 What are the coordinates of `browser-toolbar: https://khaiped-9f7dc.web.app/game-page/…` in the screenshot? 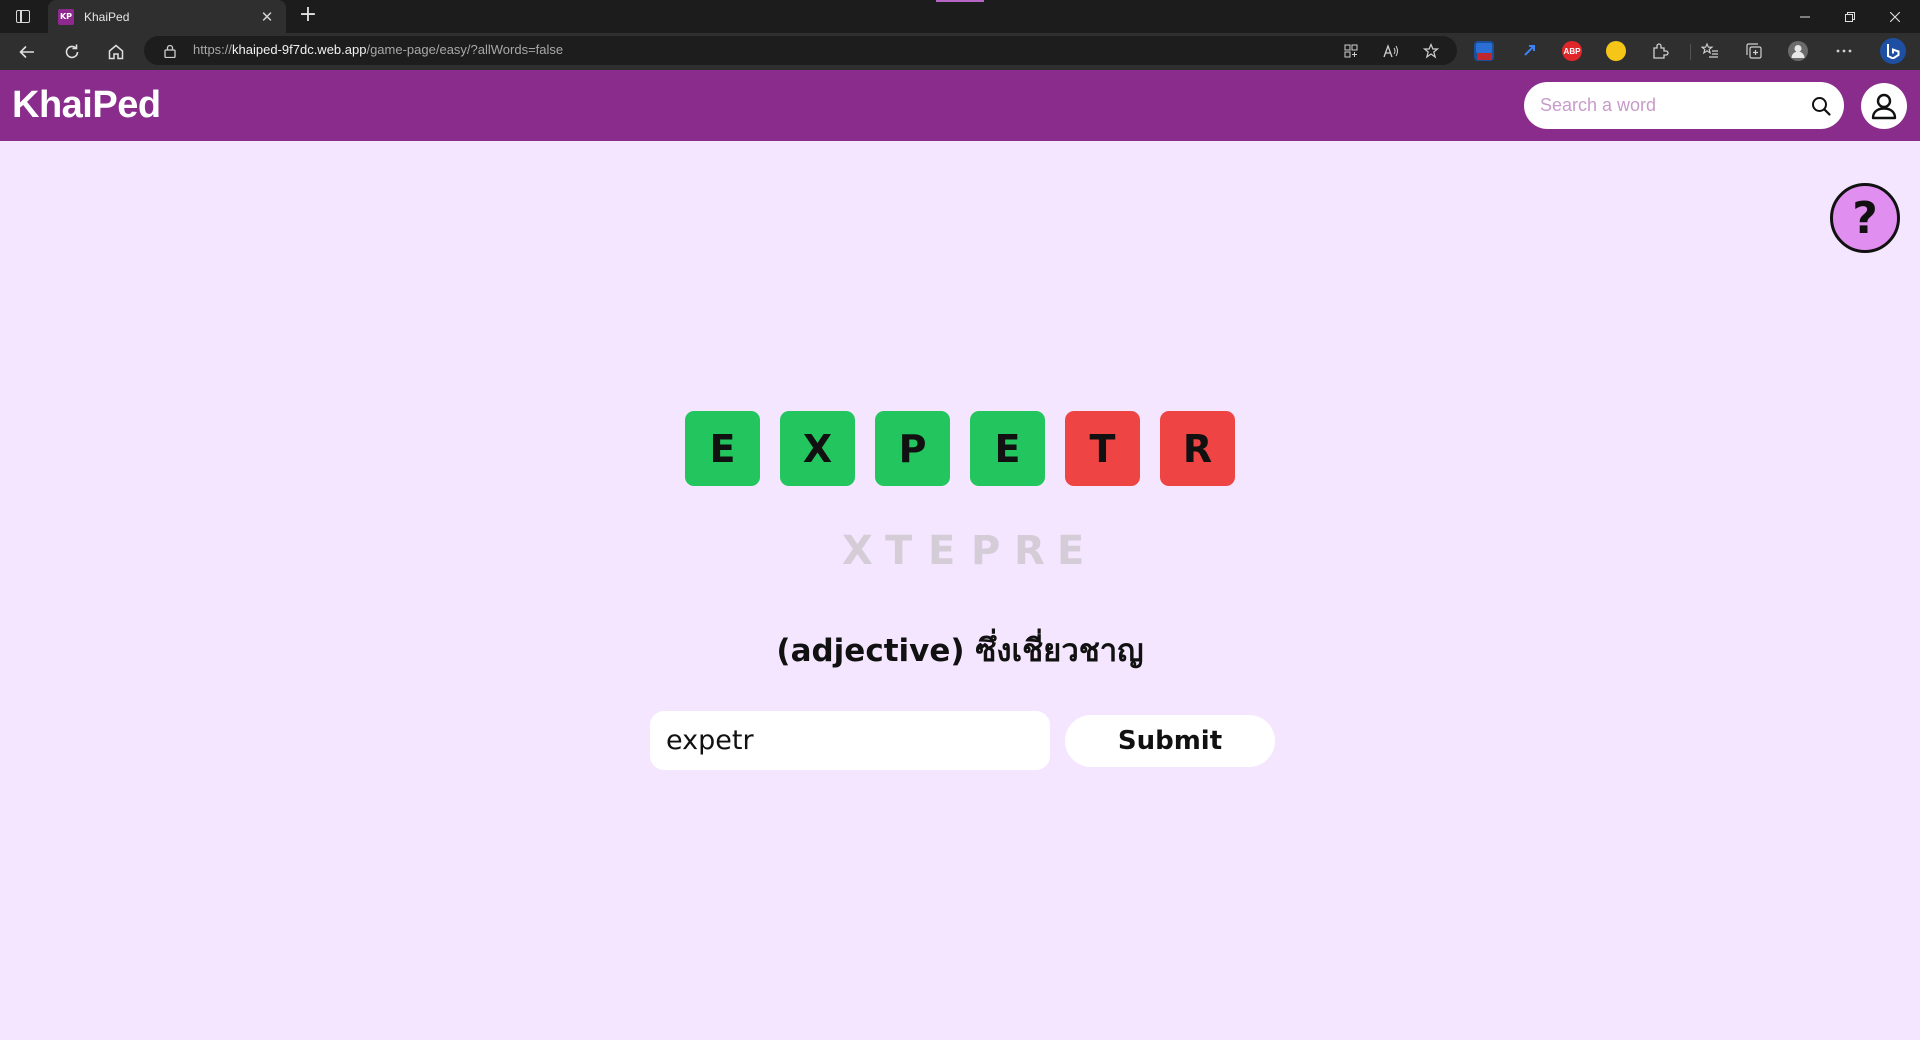 It's located at (960, 51).